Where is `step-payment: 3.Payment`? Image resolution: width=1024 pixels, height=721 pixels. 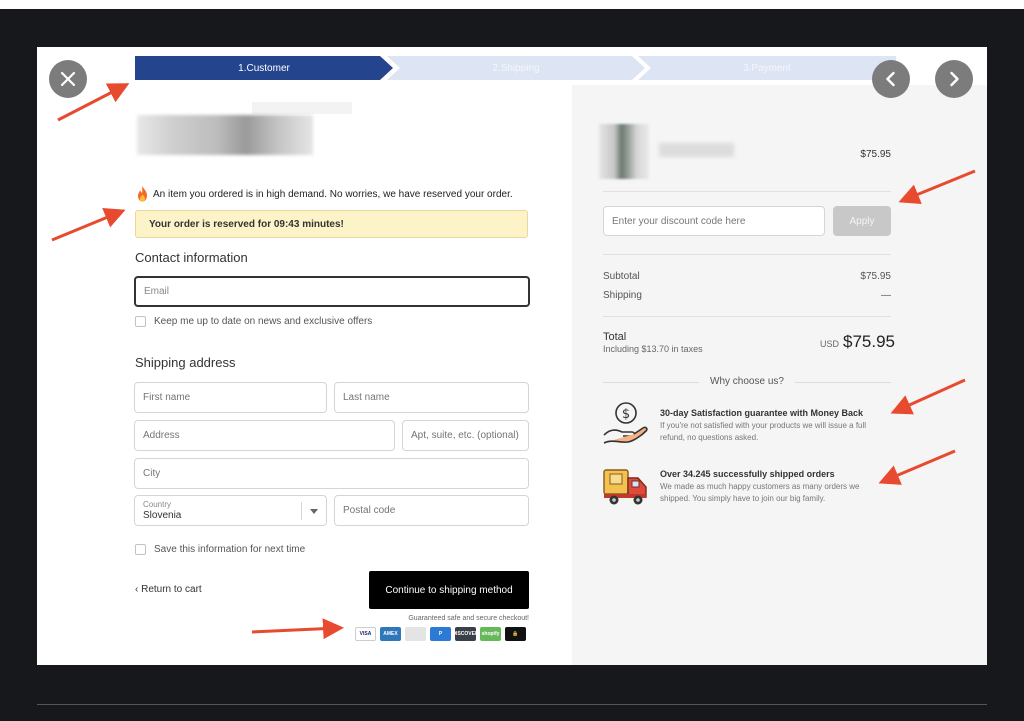
step-payment: 3.Payment is located at coordinates (767, 68).